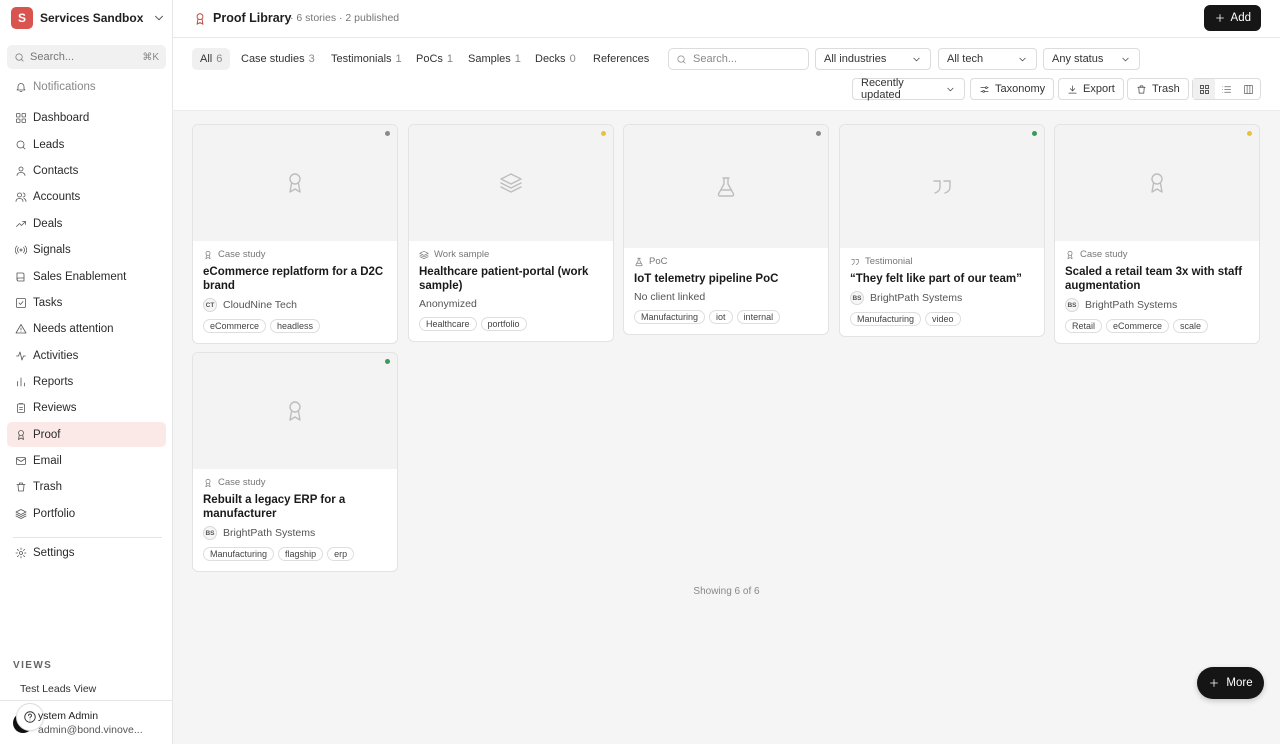 The image size is (1280, 744). I want to click on sidebar-item-contacts: Contacts, so click(86, 170).